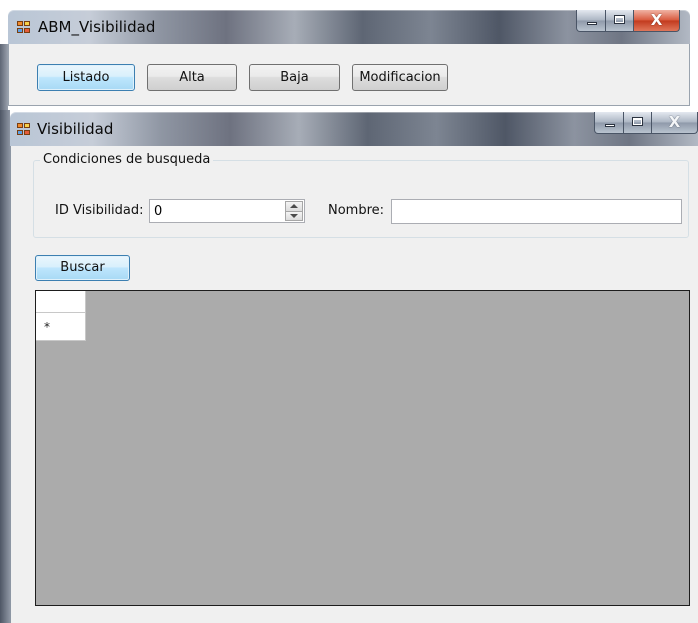 This screenshot has height=623, width=698. I want to click on child-window-title: Visibilidad, so click(75, 129).